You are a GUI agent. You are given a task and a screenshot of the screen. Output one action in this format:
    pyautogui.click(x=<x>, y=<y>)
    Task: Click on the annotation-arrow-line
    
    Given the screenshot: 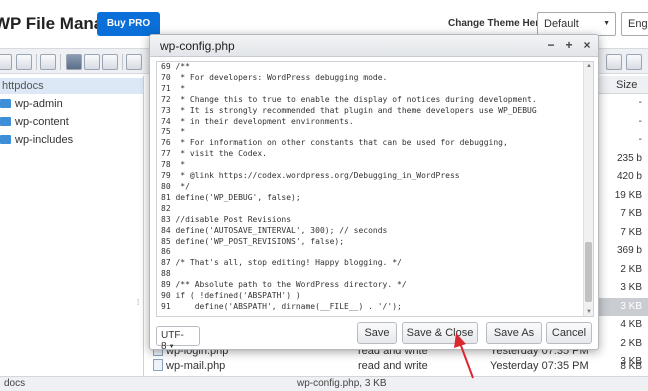 What is the action you would take?
    pyautogui.click(x=466, y=360)
    